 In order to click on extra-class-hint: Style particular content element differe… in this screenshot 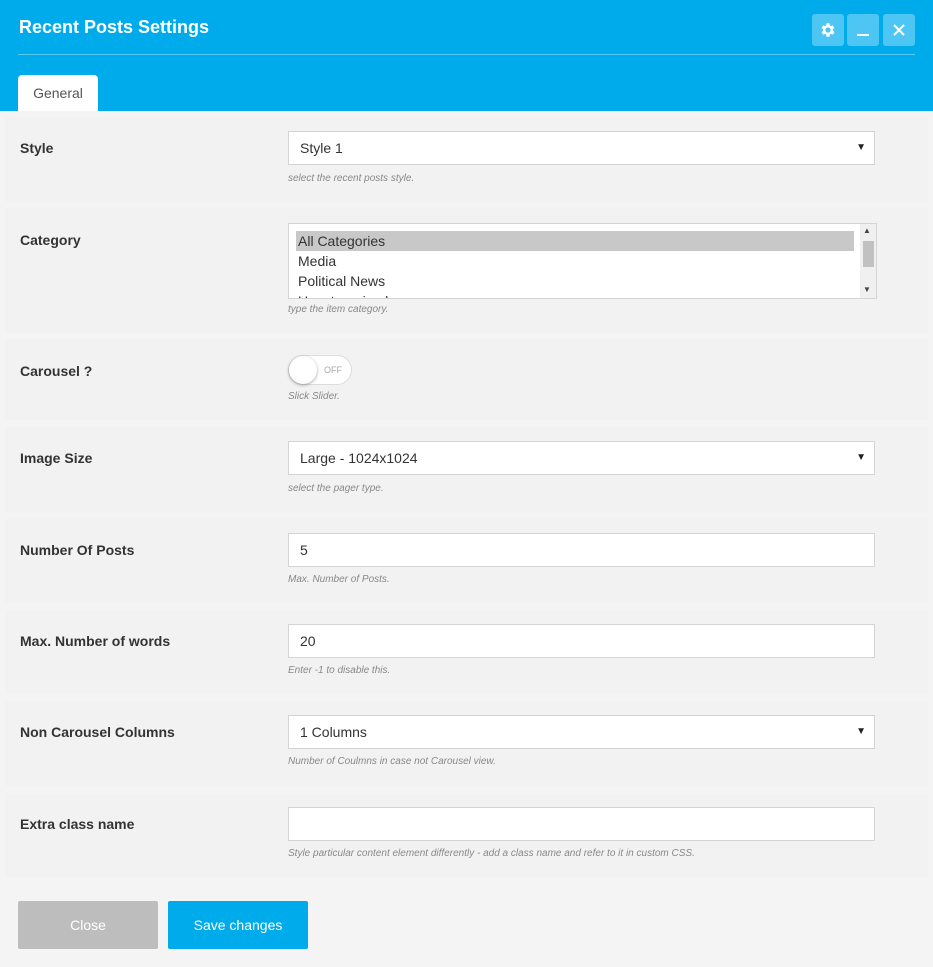, I will do `click(491, 853)`.